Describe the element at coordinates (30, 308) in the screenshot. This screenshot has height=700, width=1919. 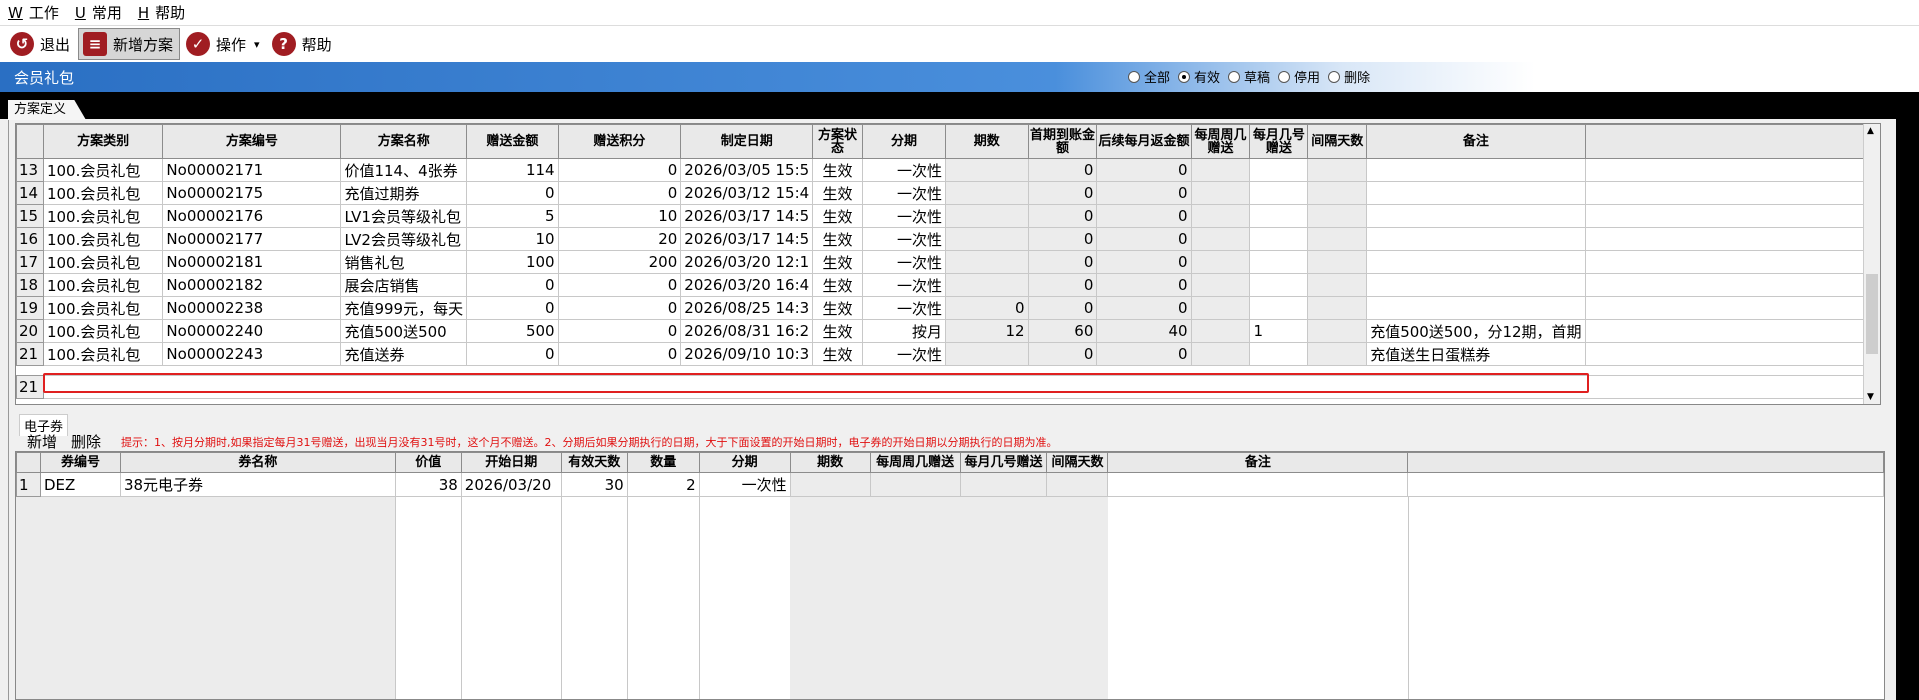
I see `row-number: 19` at that location.